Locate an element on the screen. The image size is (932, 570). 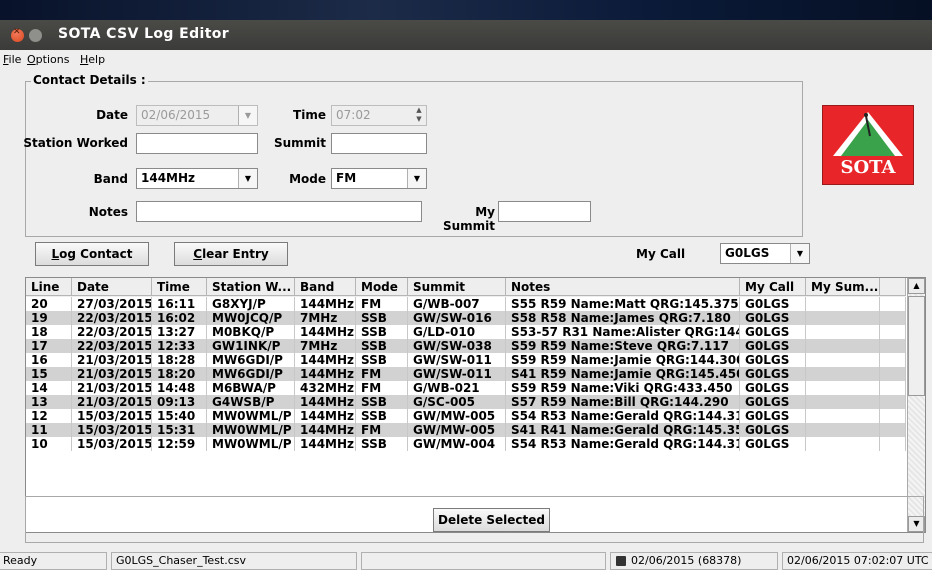
sota-logo-text: SOTA is located at coordinates (868, 167).